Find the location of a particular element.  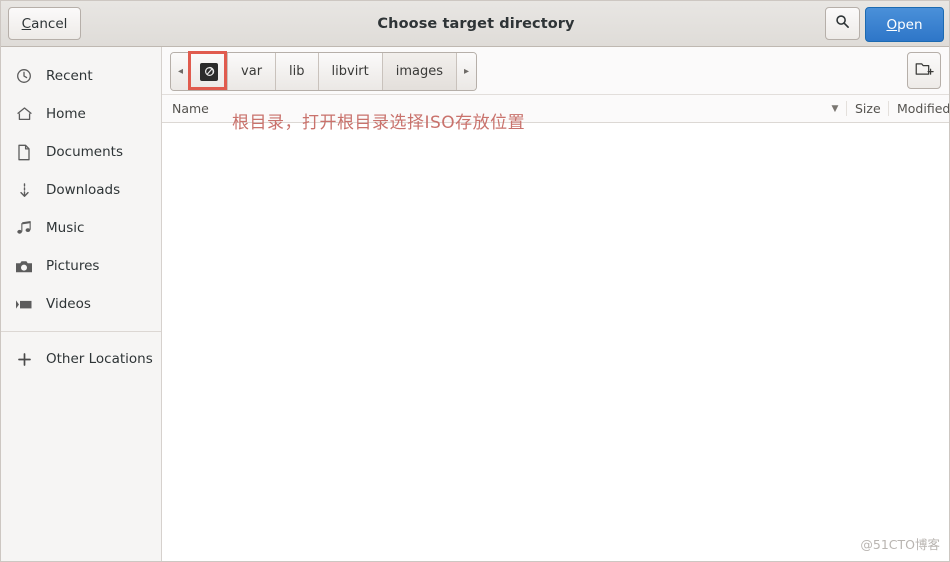

sidebar-item-documents: Documents is located at coordinates (81, 152).